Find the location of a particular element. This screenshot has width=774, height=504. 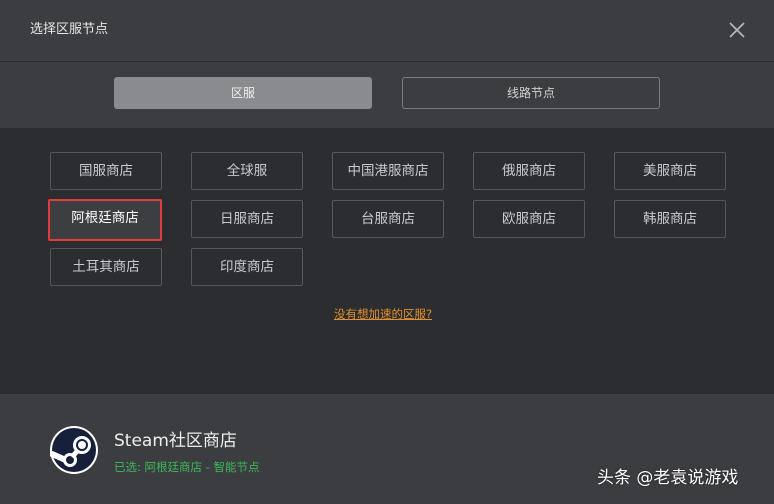

dialog-title: 选择区服节点 is located at coordinates (69, 29).